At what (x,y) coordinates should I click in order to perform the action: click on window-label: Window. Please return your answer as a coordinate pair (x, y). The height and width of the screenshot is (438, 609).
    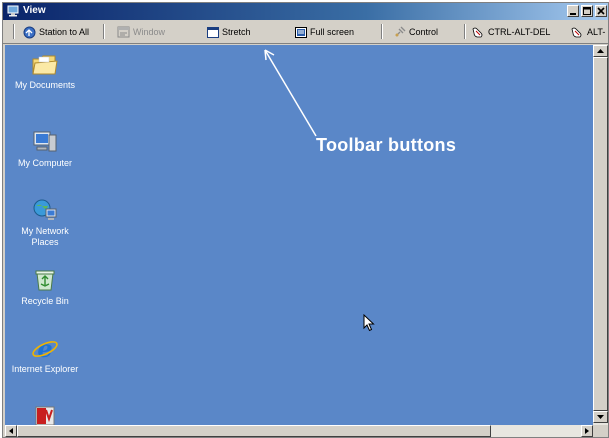
    Looking at the image, I should click on (149, 32).